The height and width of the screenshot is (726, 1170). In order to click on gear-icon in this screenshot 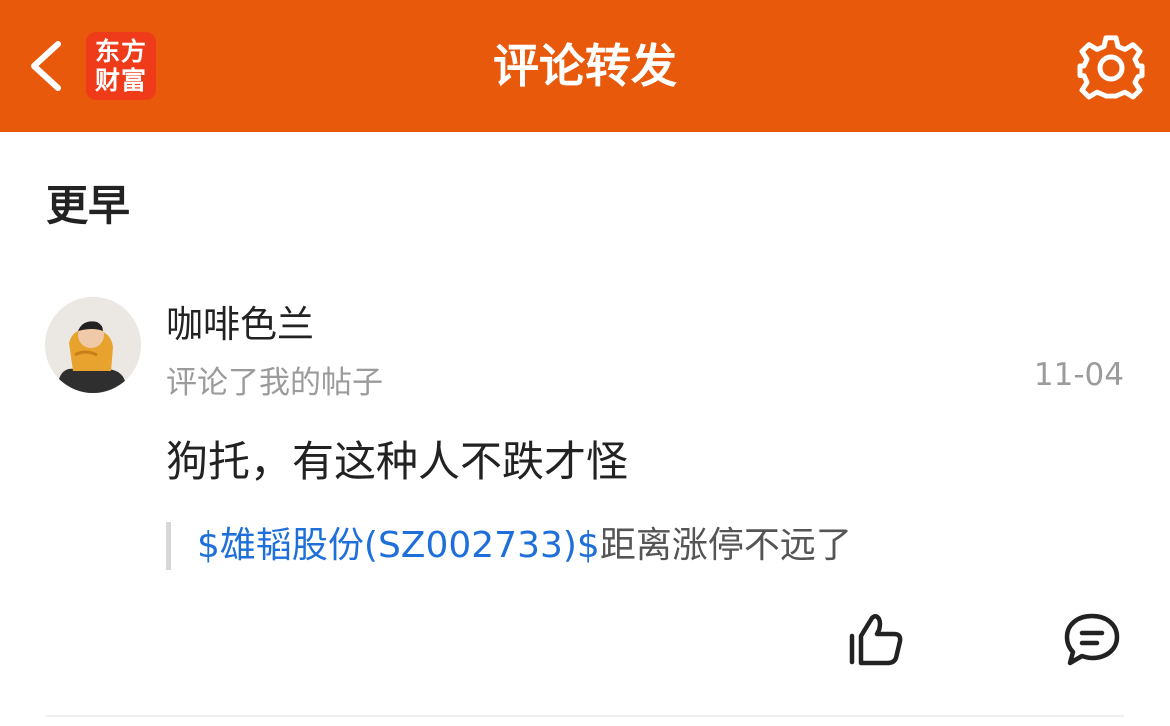, I will do `click(1111, 67)`.